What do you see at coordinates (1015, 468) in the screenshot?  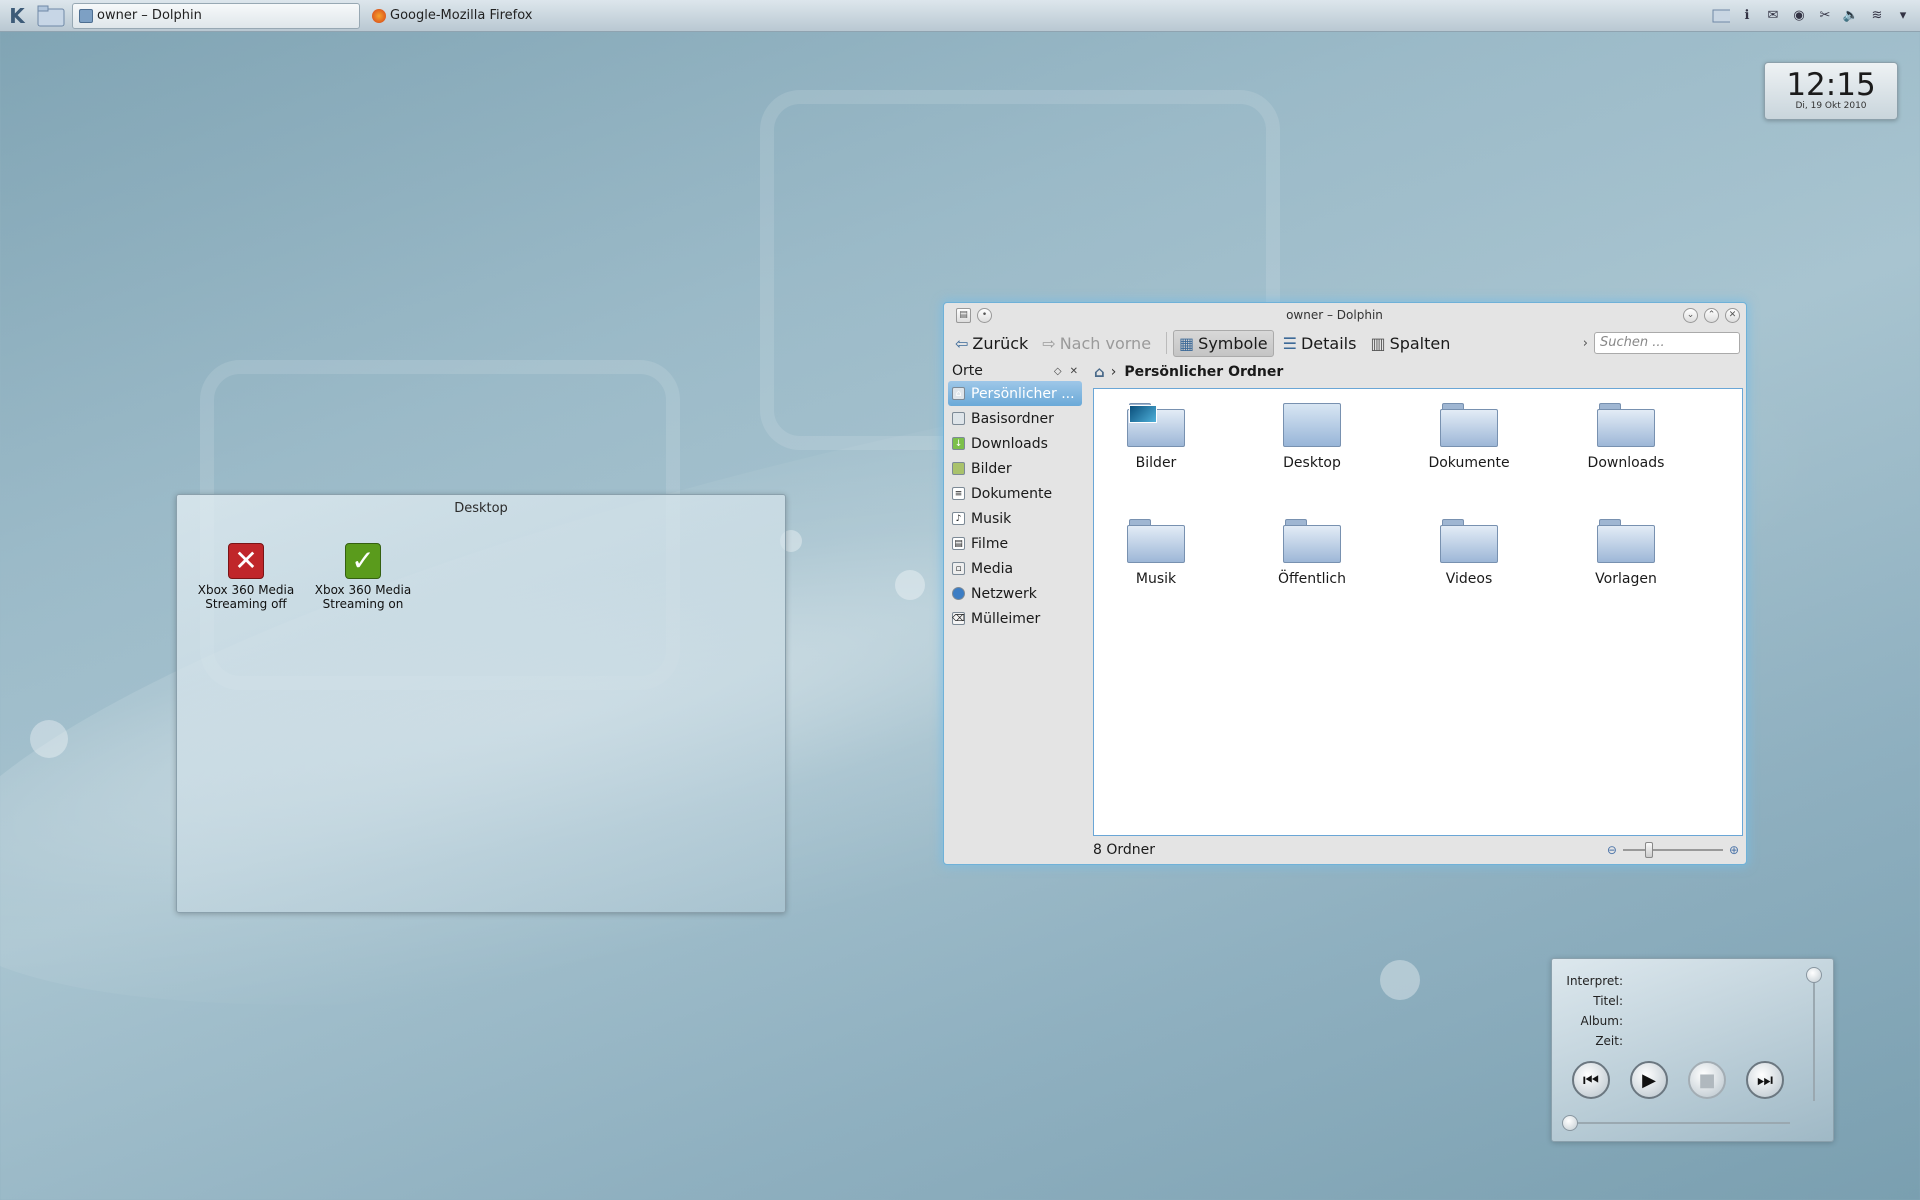 I see `place-pictures: Bilder` at bounding box center [1015, 468].